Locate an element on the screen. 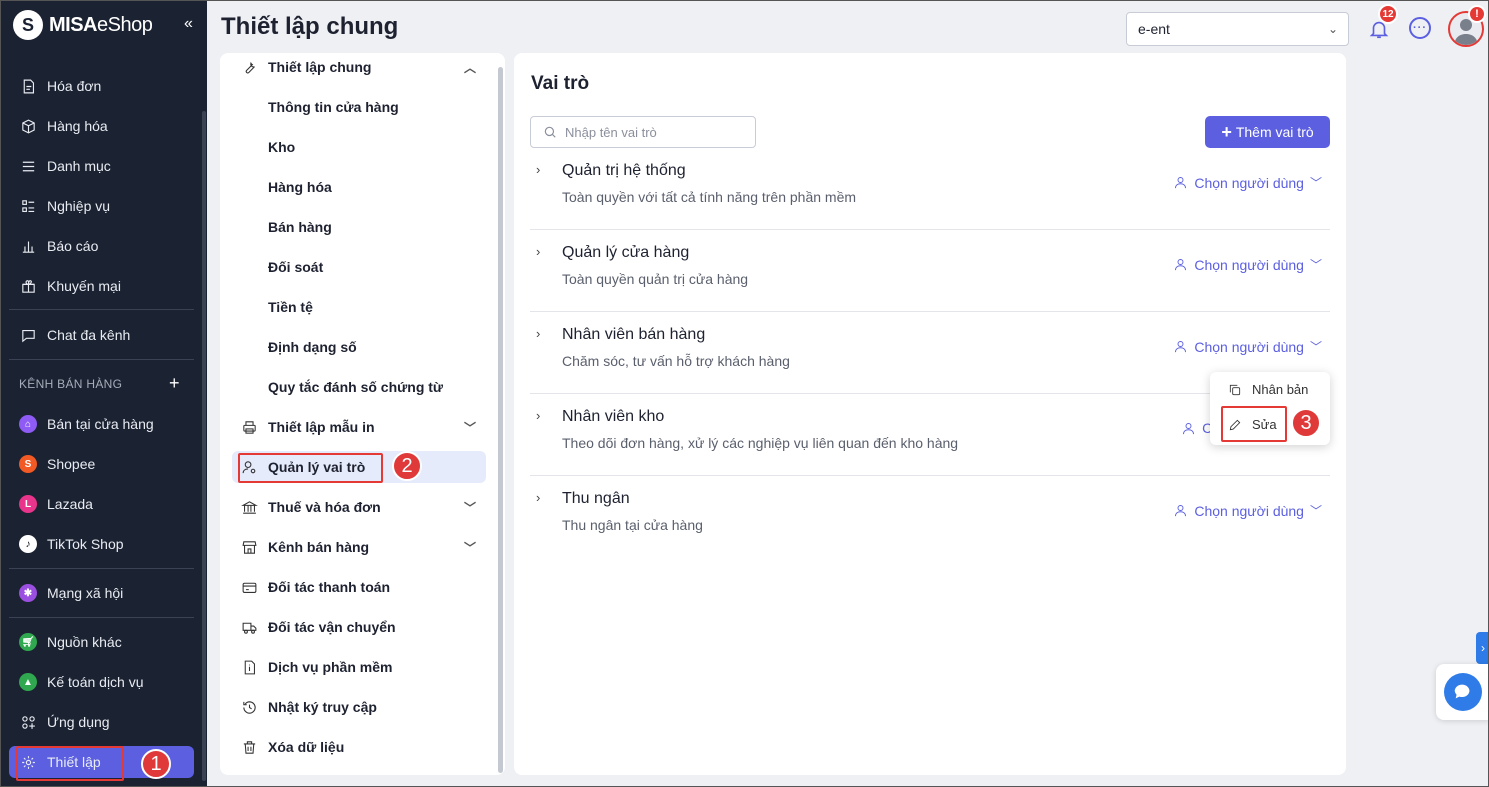 This screenshot has height=787, width=1489. settings-tax-label: Thuế và hóa đơn is located at coordinates (324, 507).